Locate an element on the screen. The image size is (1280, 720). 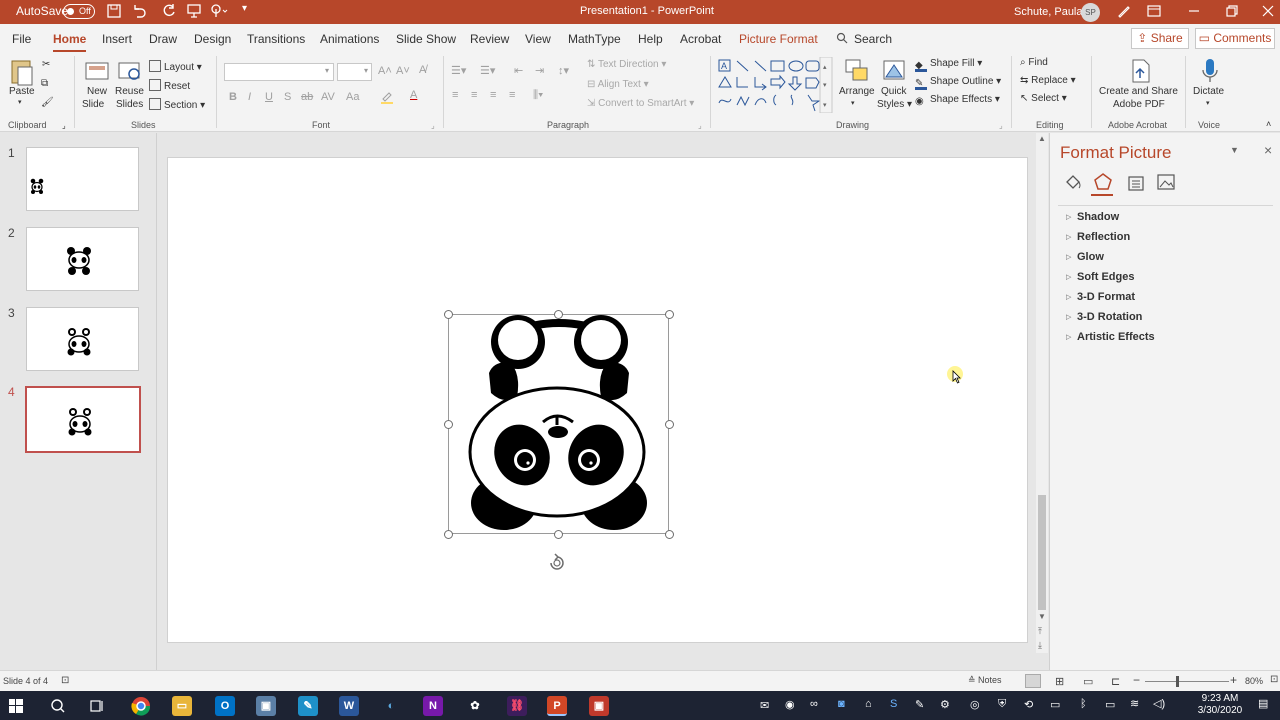
shape-outline-button: ✎ Shape Outline ▾ is located at coordinates (958, 83).